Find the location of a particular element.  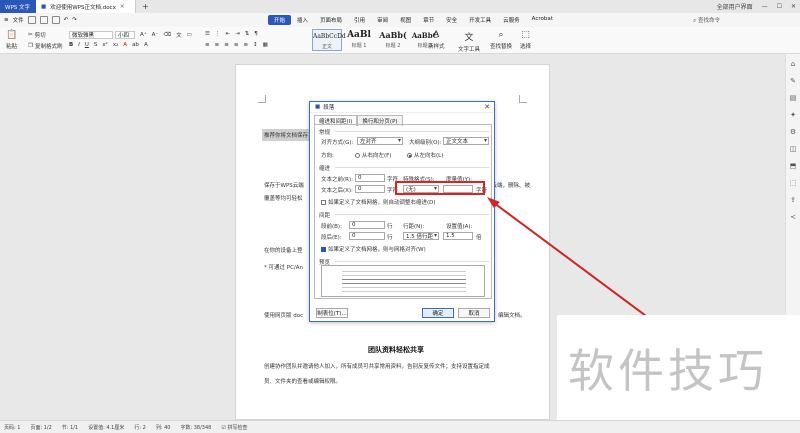

status-page-number: 页码: 1 is located at coordinates (12, 427).